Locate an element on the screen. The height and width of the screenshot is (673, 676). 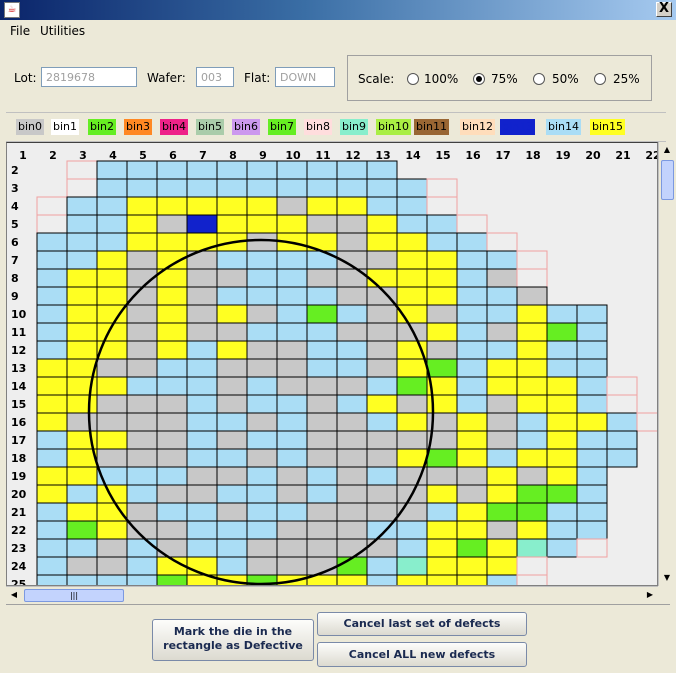
scroll-up-button: ▲ is located at coordinates (667, 150).